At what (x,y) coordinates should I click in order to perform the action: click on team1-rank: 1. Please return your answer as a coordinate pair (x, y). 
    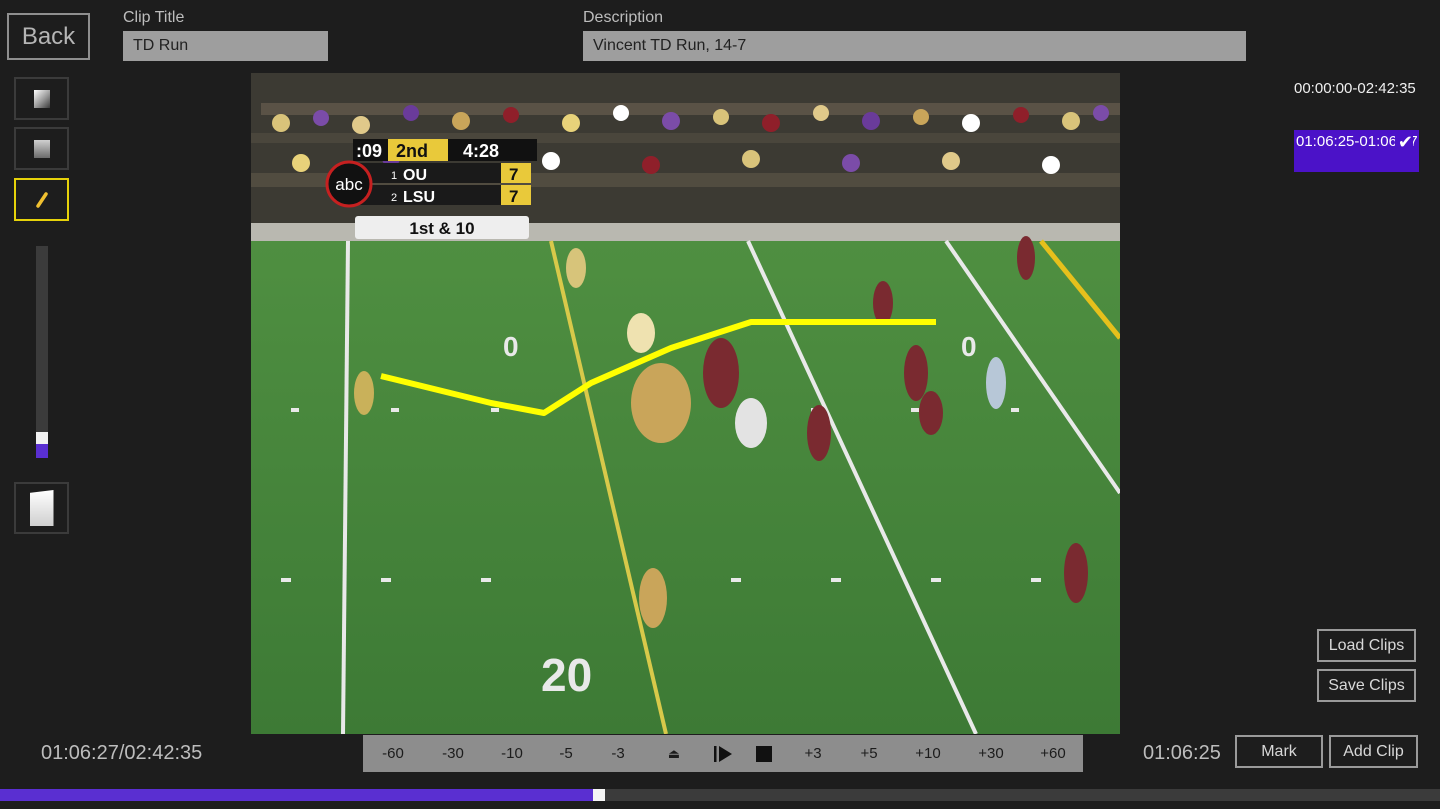
    Looking at the image, I should click on (394, 176).